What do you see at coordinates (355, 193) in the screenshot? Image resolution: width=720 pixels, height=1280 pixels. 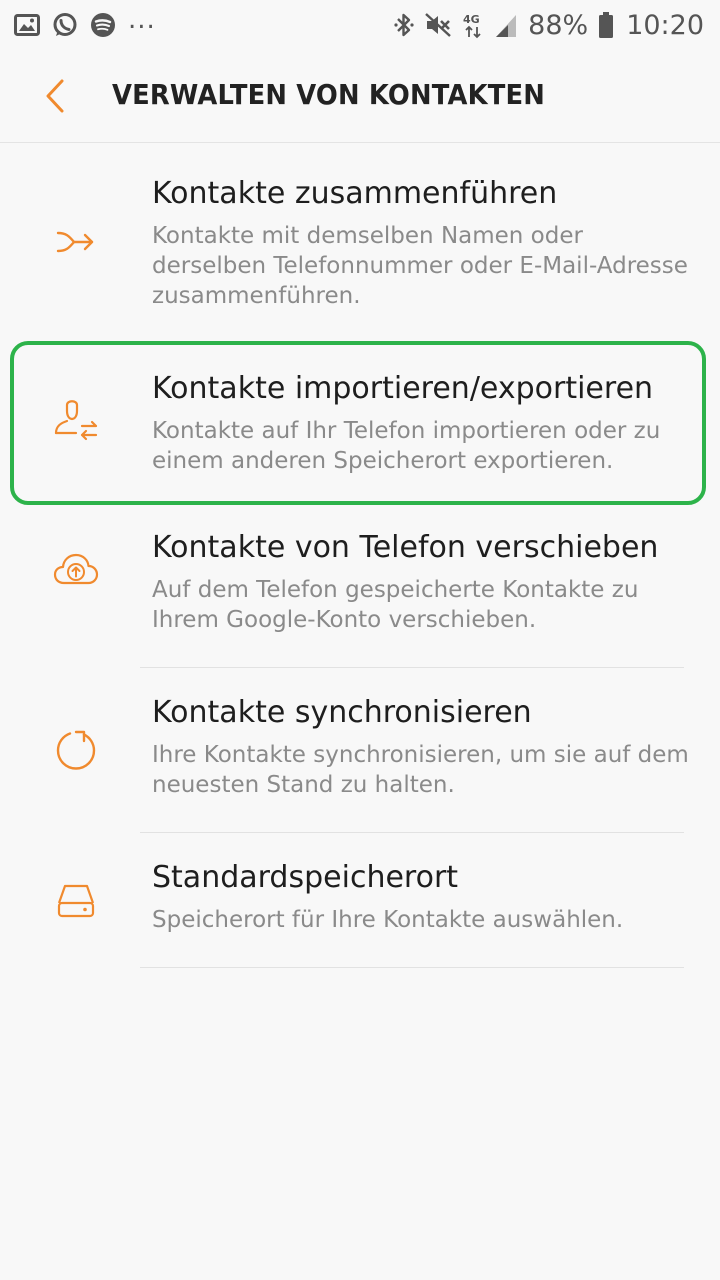 I see `item-title: Kontakte zusammenführen` at bounding box center [355, 193].